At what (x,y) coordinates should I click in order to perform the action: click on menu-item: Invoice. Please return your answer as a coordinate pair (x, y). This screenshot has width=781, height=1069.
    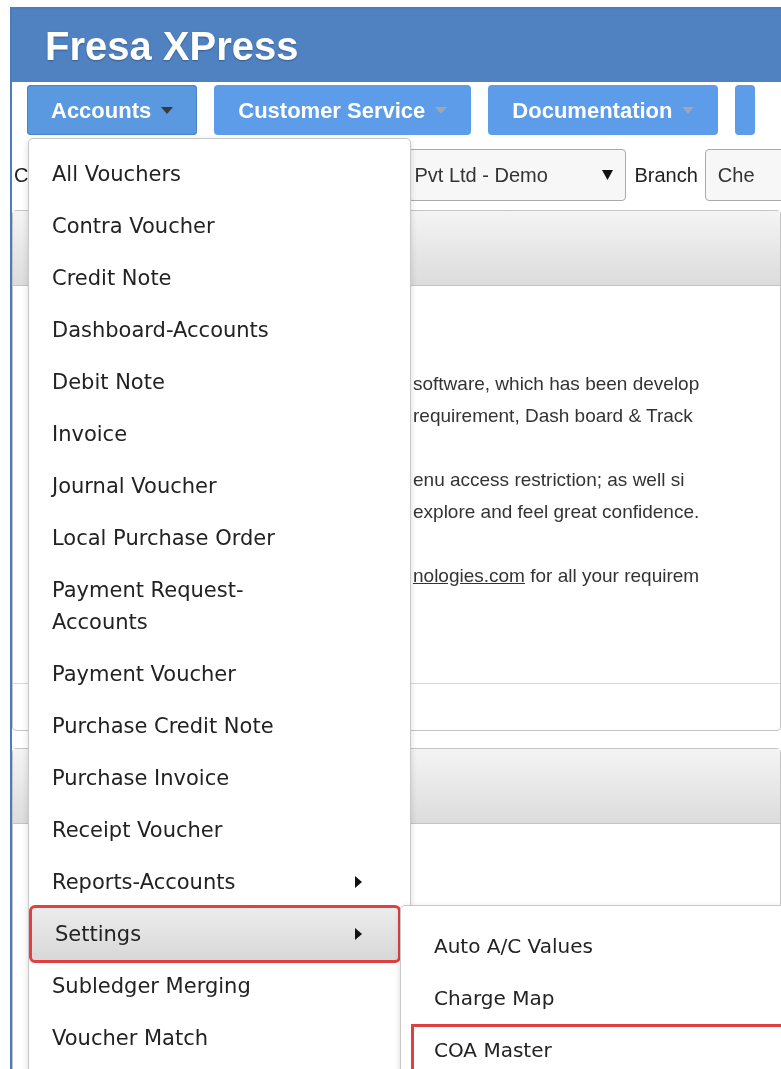
    Looking at the image, I should click on (213, 434).